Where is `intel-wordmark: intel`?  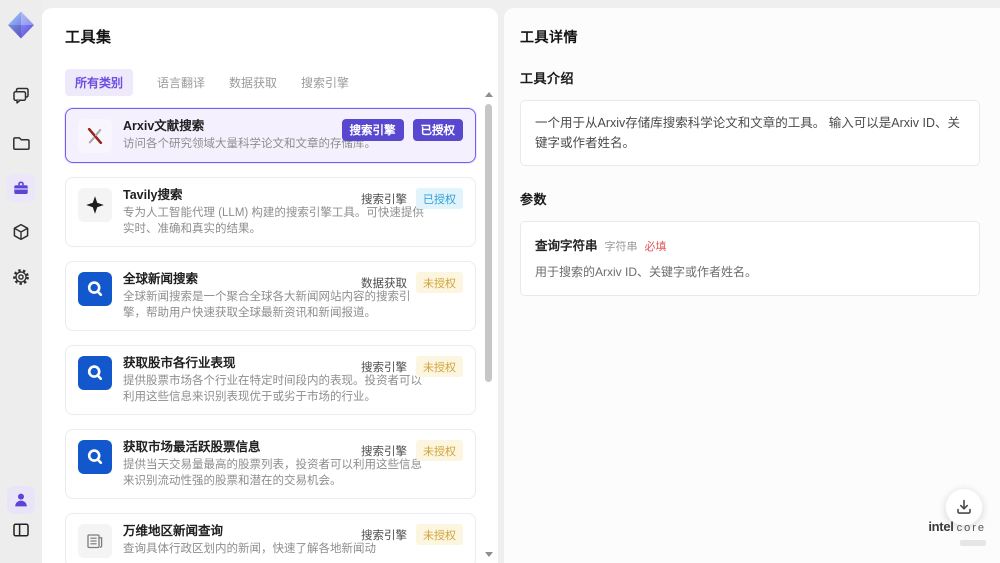
intel-wordmark: intel is located at coordinates (941, 526).